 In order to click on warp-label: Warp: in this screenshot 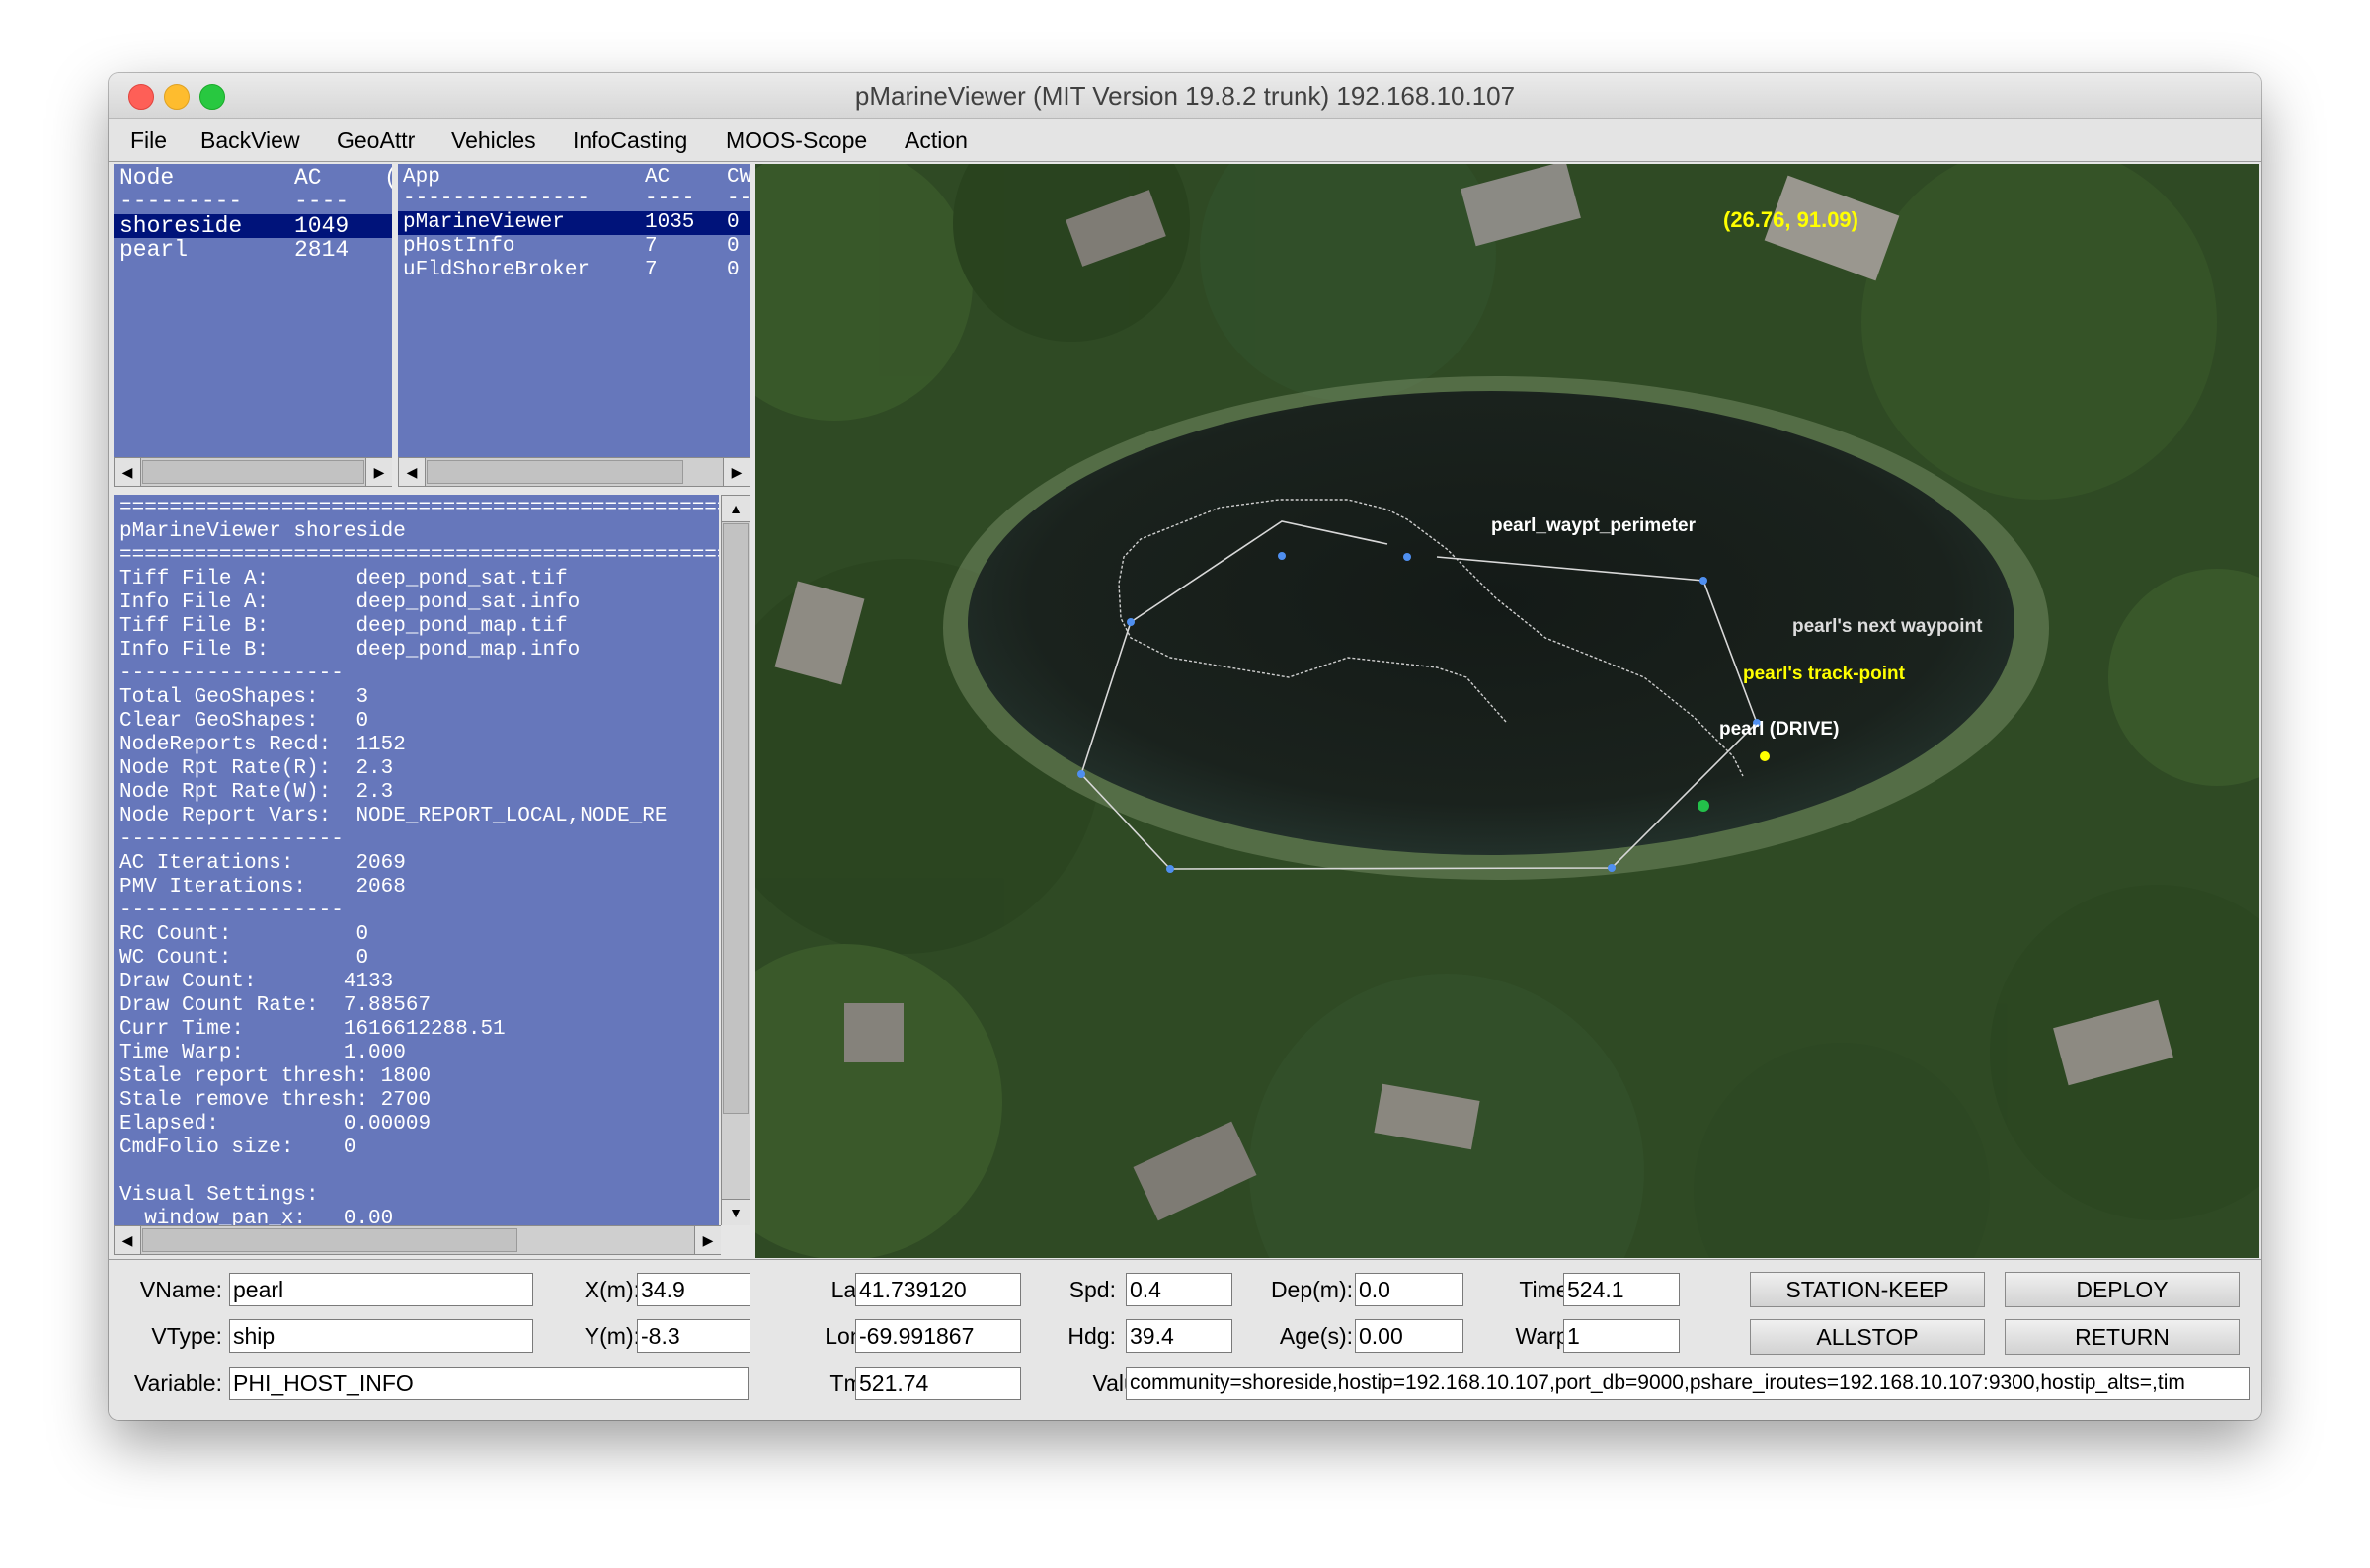, I will do `click(1546, 1336)`.